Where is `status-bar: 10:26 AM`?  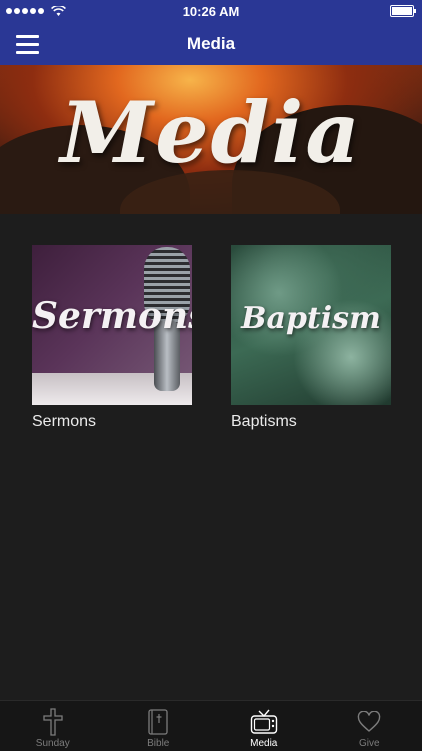
status-bar: 10:26 AM is located at coordinates (211, 11).